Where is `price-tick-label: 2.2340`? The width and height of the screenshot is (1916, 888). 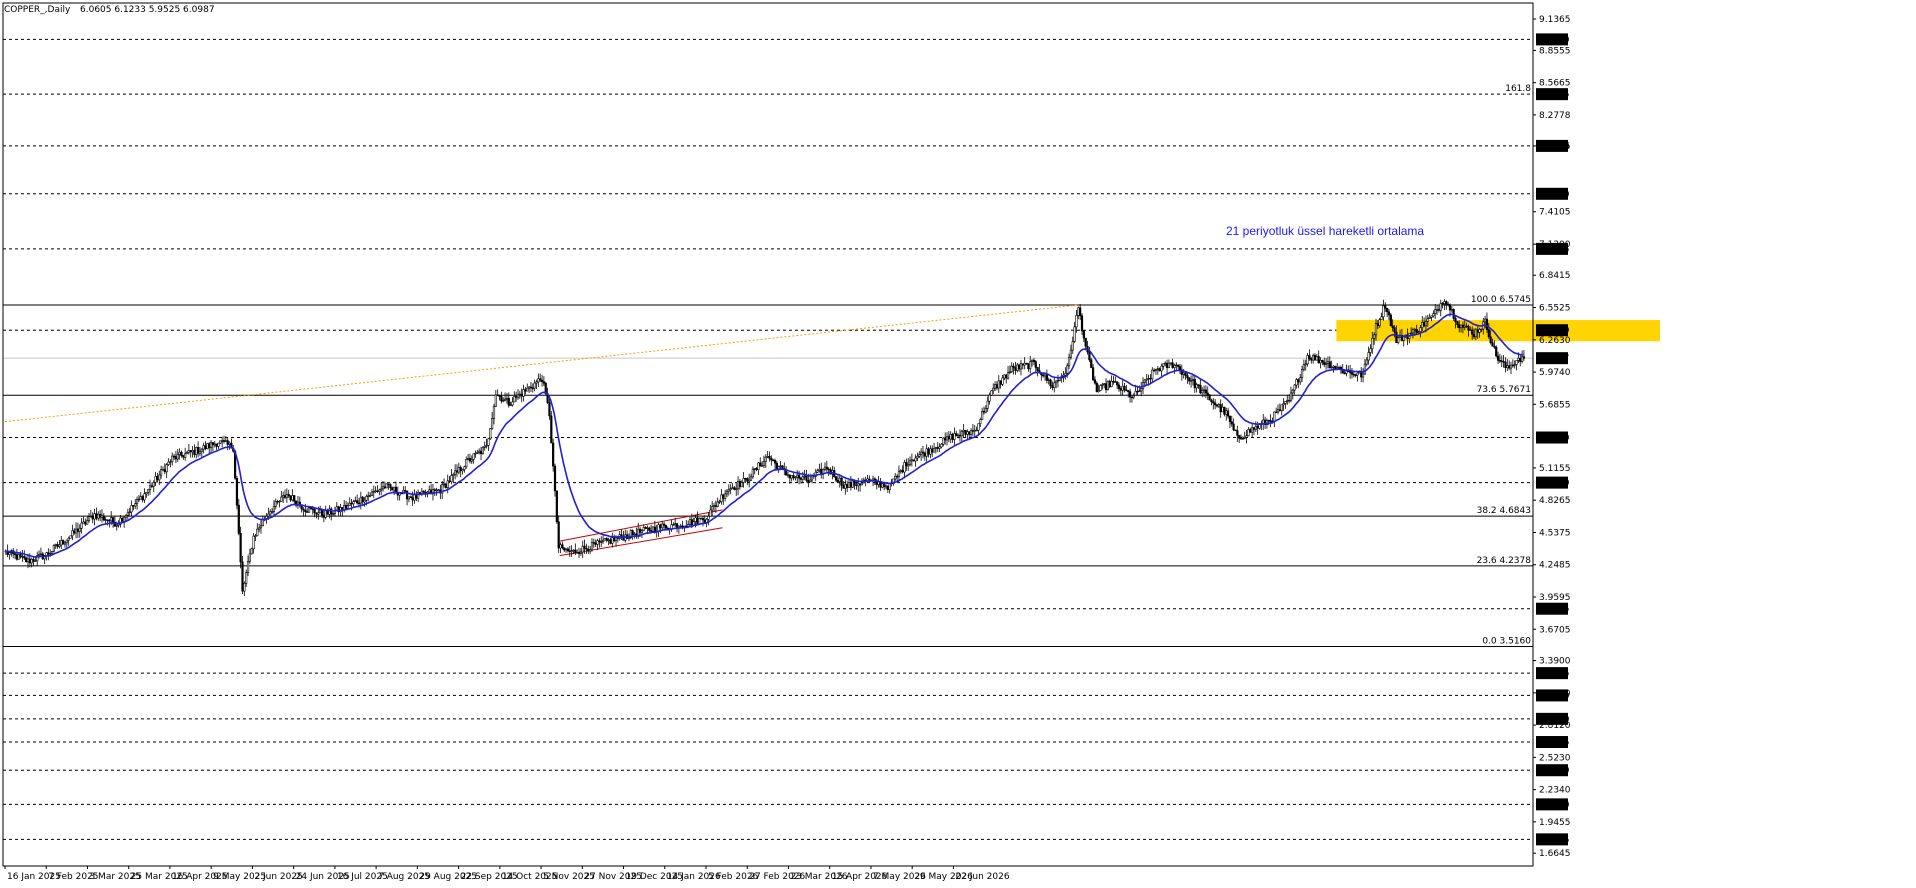
price-tick-label: 2.2340 is located at coordinates (1555, 791).